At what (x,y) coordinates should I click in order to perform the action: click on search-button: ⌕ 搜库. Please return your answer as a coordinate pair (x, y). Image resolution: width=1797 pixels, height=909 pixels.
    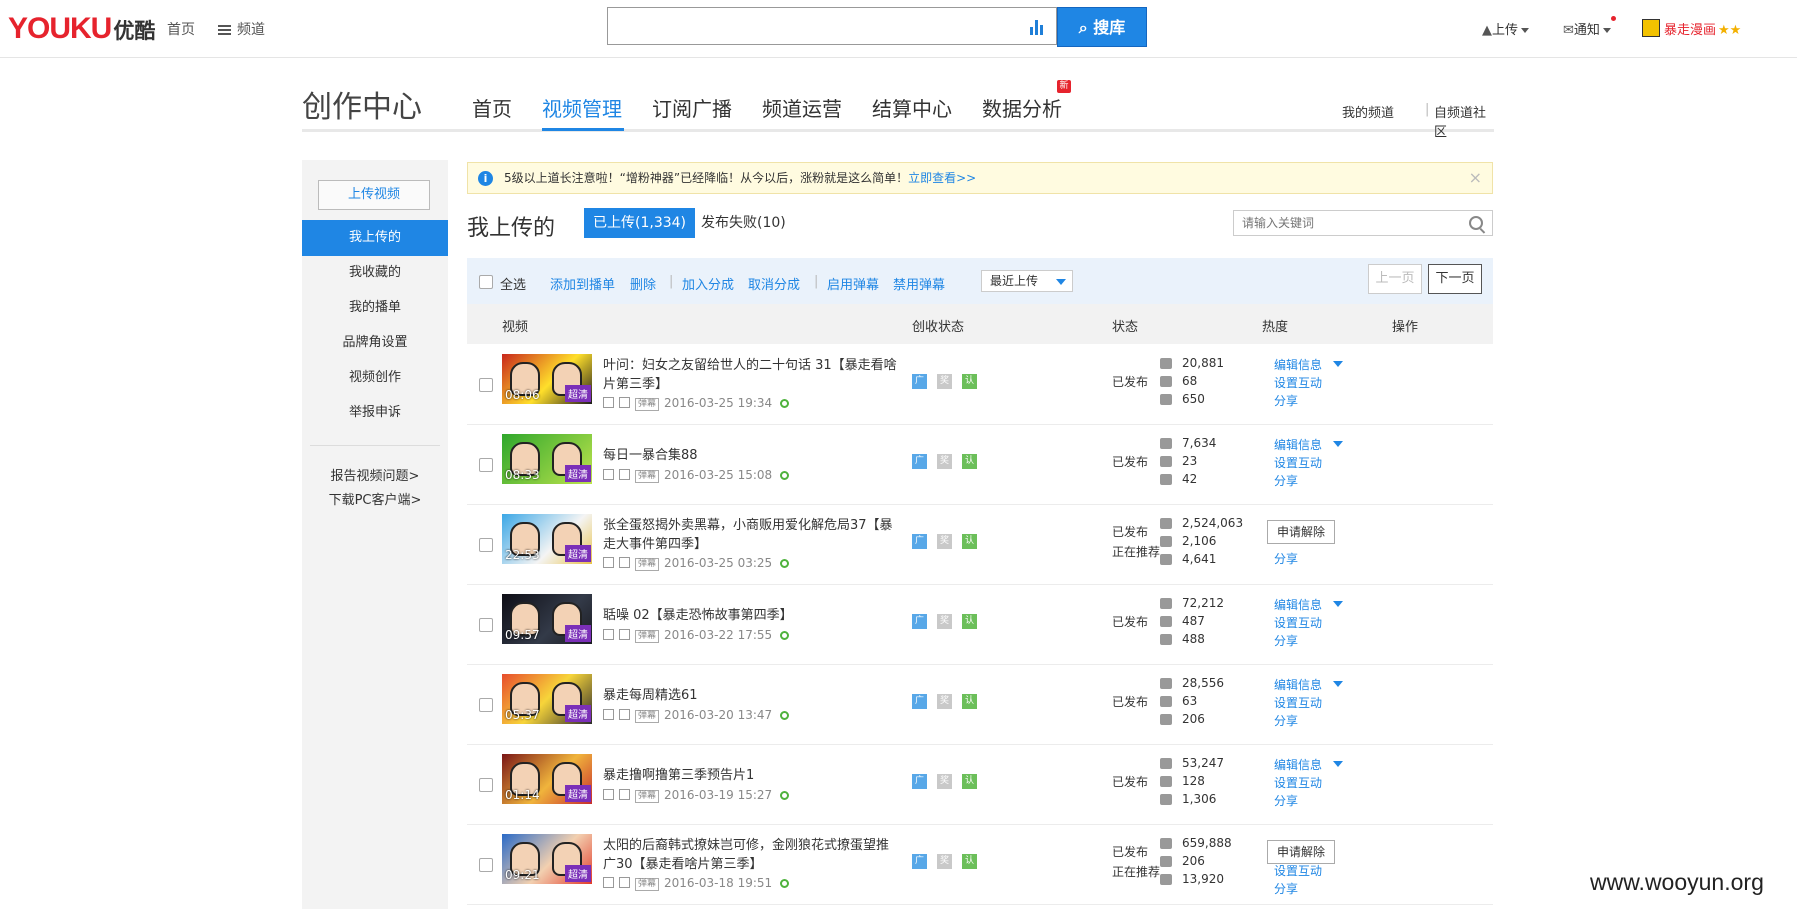
    Looking at the image, I should click on (1102, 27).